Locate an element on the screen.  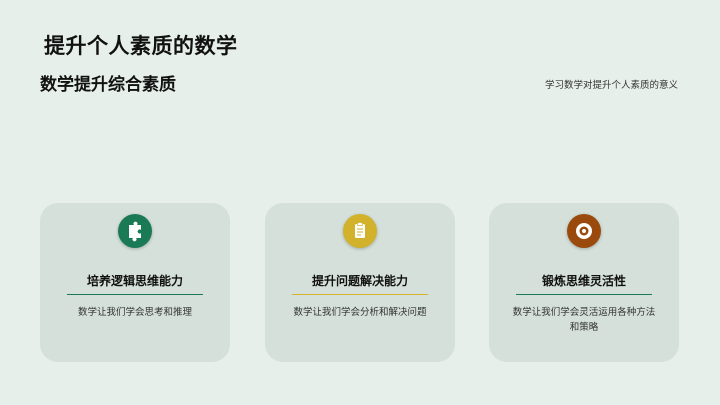
card-title: 提升问题解决能力 is located at coordinates (359, 281).